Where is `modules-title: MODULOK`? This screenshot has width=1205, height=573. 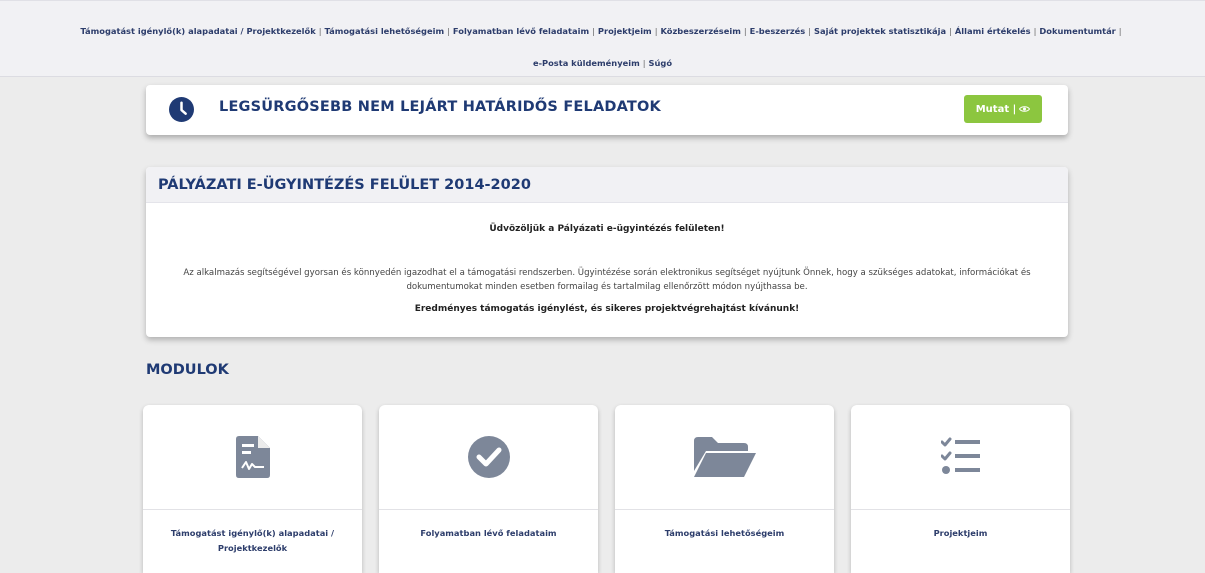 modules-title: MODULOK is located at coordinates (187, 370).